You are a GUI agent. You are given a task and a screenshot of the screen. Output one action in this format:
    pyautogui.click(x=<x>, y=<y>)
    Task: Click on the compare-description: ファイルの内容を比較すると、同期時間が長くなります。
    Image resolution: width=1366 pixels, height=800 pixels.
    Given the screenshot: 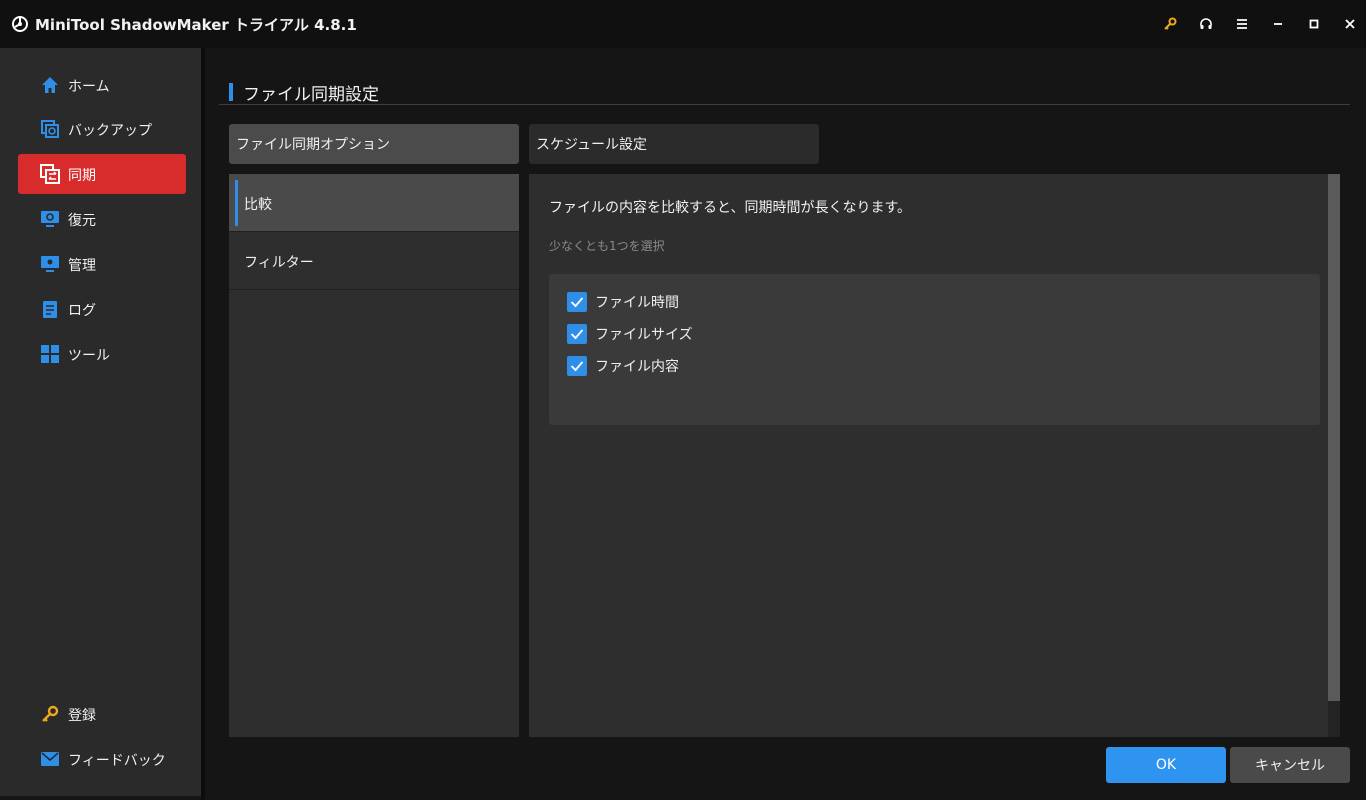 What is the action you would take?
    pyautogui.click(x=730, y=208)
    